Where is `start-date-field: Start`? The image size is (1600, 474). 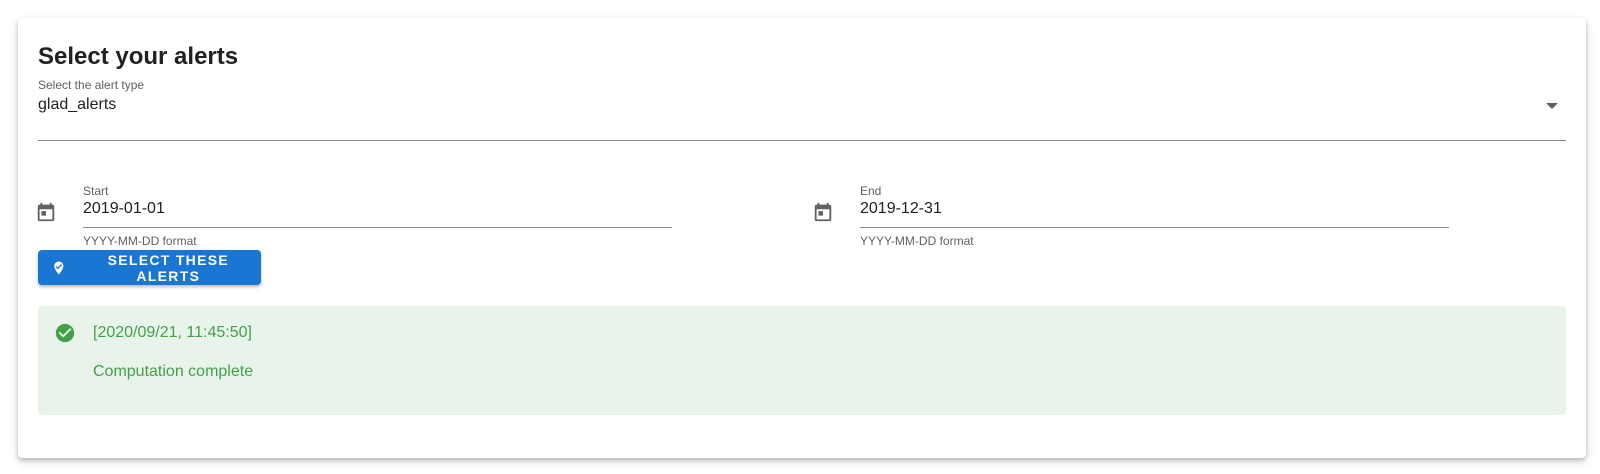
start-date-field: Start is located at coordinates (377, 205).